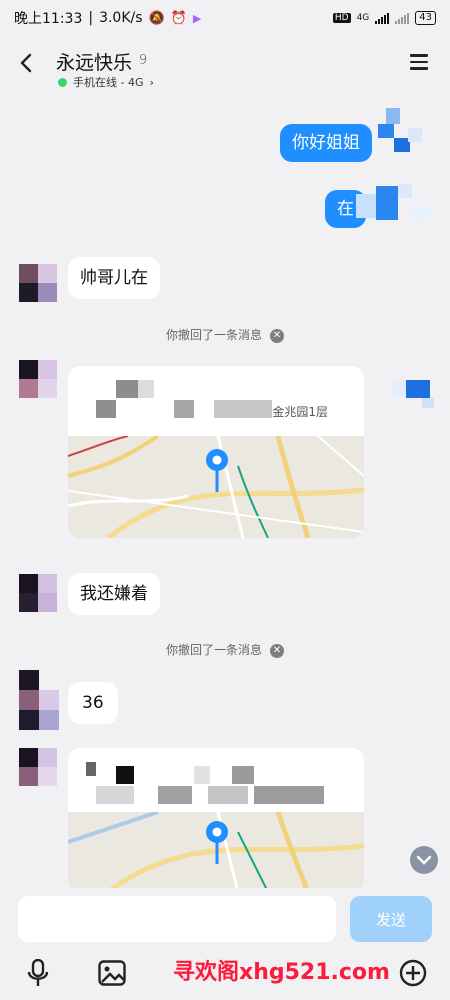  I want to click on send-button: 发送, so click(391, 919).